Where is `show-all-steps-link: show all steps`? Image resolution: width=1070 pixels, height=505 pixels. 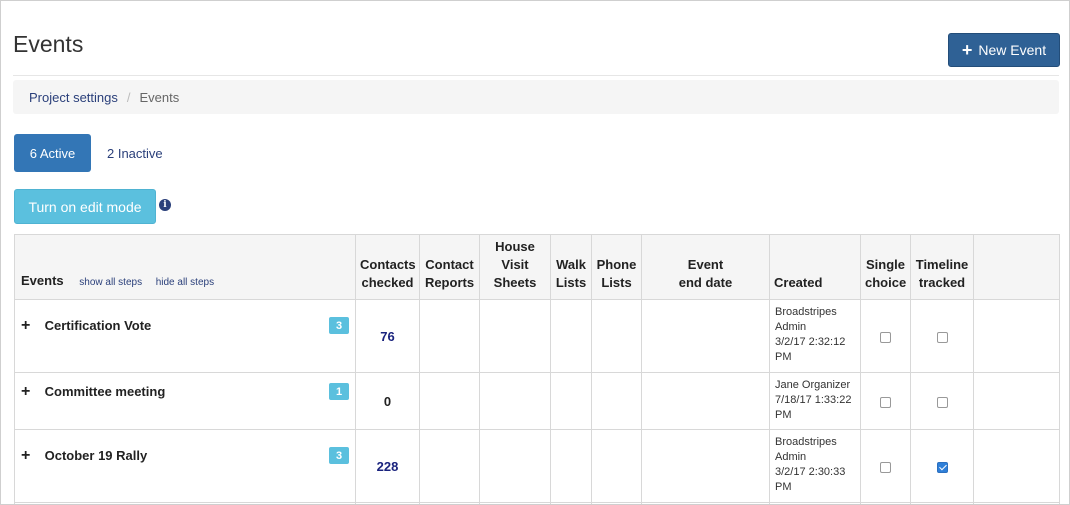
show-all-steps-link: show all steps is located at coordinates (110, 282).